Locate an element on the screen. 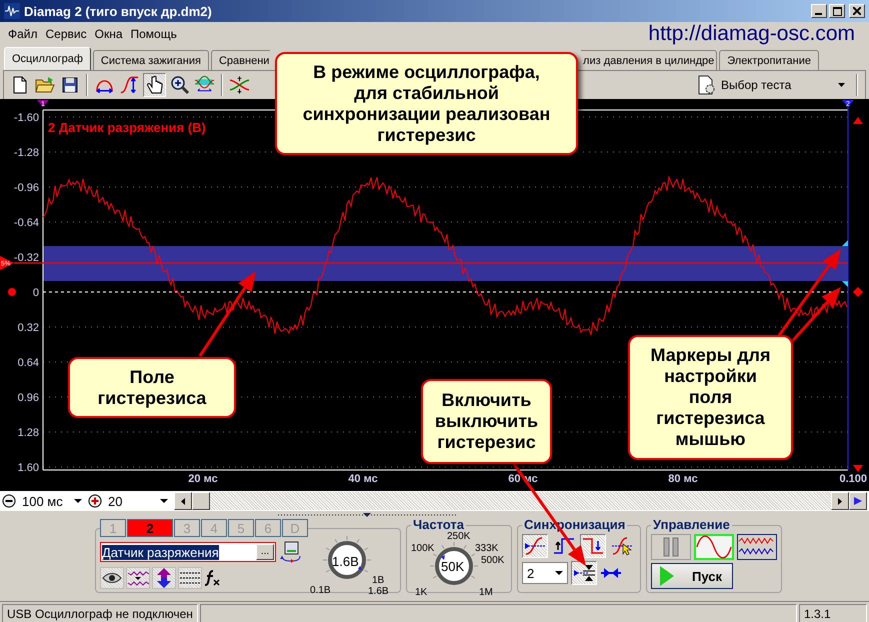  y-axis-label: -0.32 is located at coordinates (26, 258).